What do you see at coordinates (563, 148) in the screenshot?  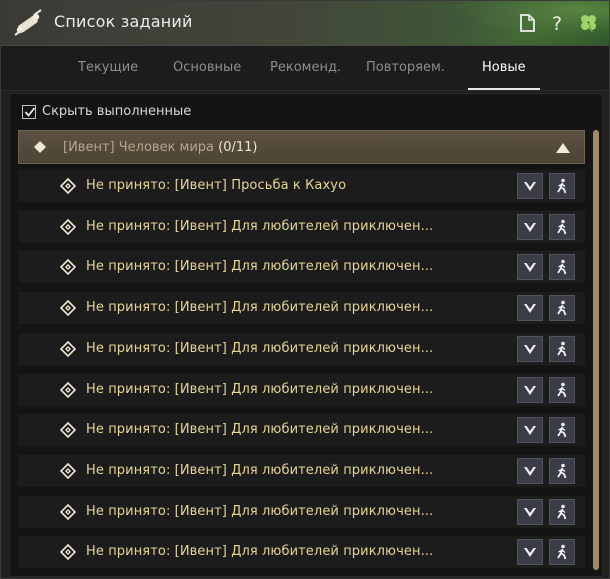 I see `collapse-arrow-icon` at bounding box center [563, 148].